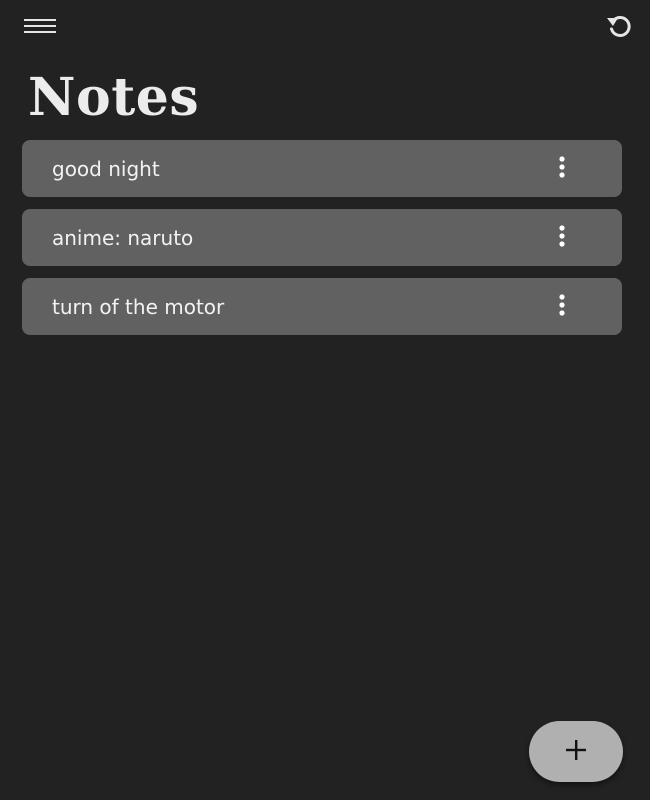 This screenshot has height=800, width=650. I want to click on menu-button, so click(40, 28).